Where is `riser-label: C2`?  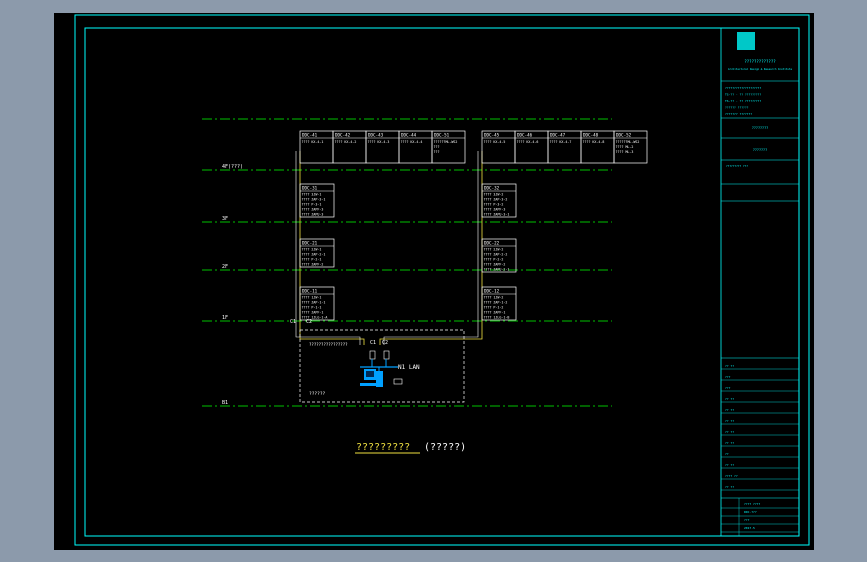 riser-label: C2 is located at coordinates (385, 343).